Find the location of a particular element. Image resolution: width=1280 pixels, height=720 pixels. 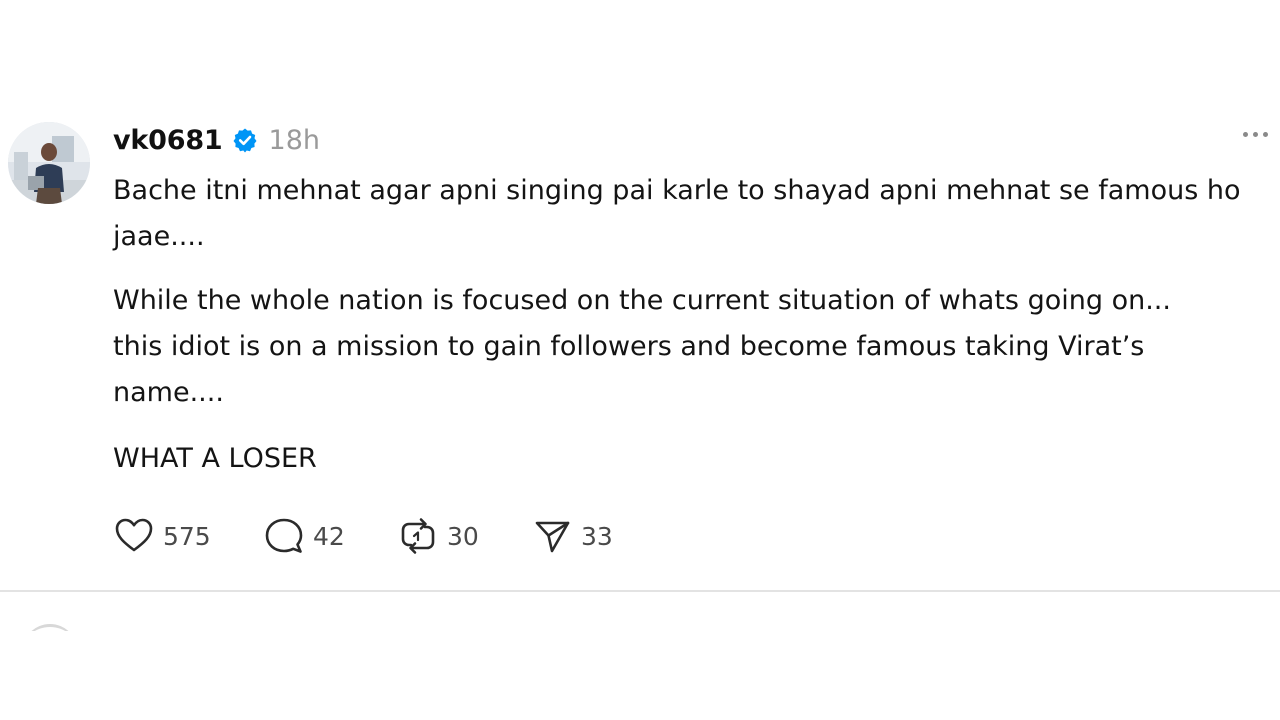

more-options-icon is located at coordinates (1255, 134).